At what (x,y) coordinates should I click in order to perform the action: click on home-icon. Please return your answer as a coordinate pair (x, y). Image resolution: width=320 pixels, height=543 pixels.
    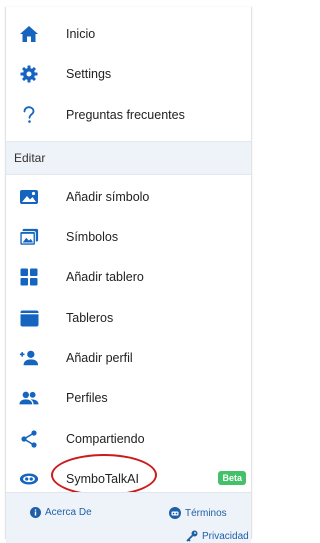
    Looking at the image, I should click on (29, 34).